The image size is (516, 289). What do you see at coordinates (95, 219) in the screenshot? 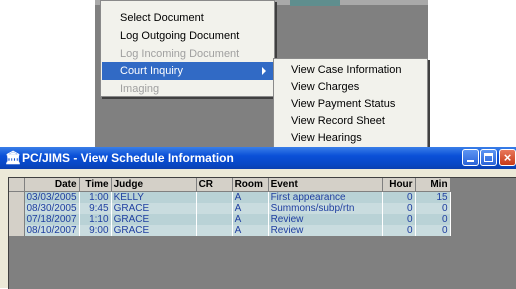
I see `cell-time: 1:10` at bounding box center [95, 219].